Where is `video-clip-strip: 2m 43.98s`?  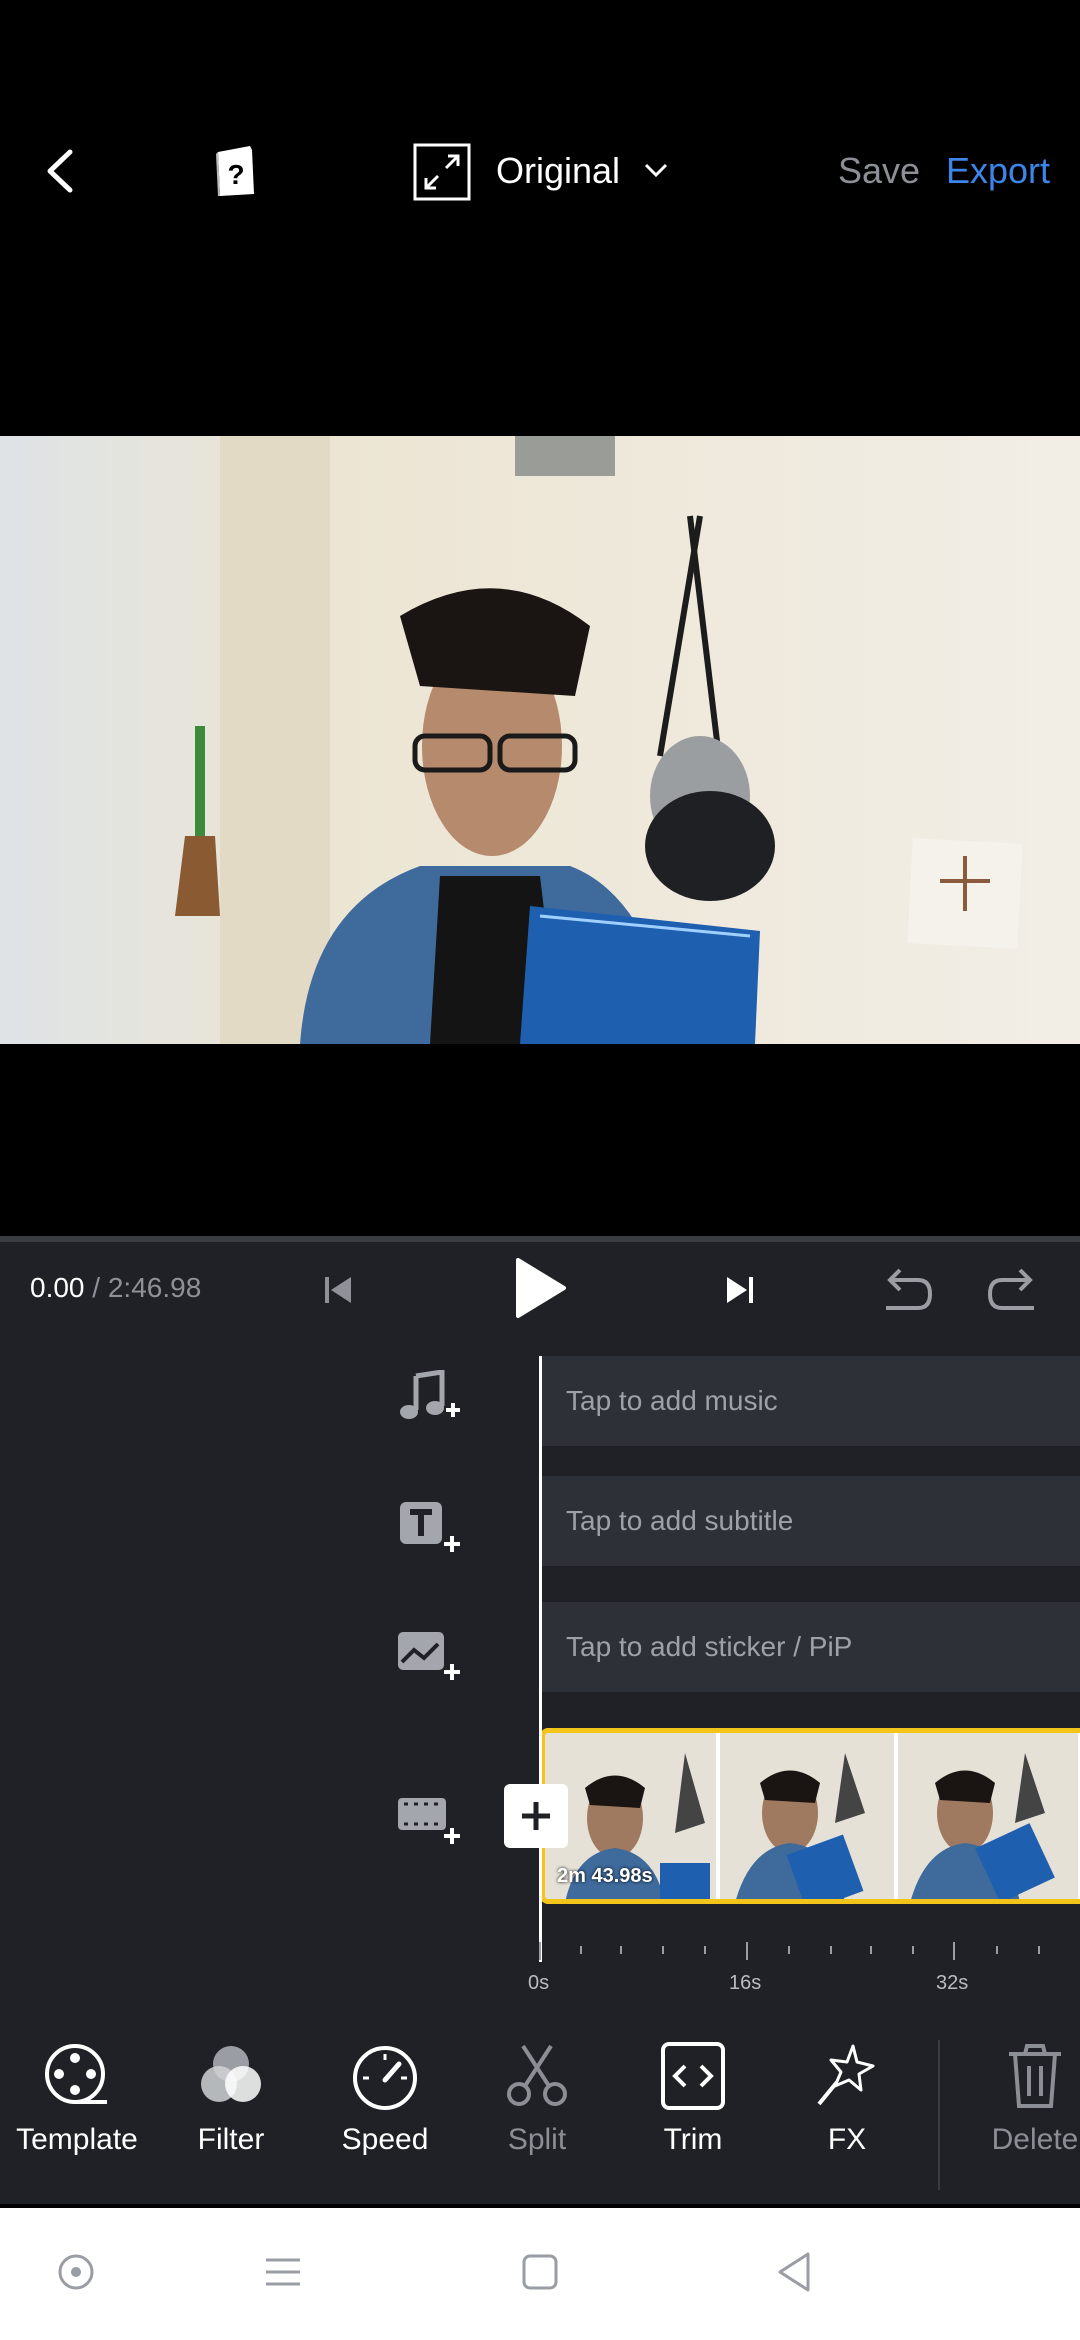
video-clip-strip: 2m 43.98s is located at coordinates (810, 1816).